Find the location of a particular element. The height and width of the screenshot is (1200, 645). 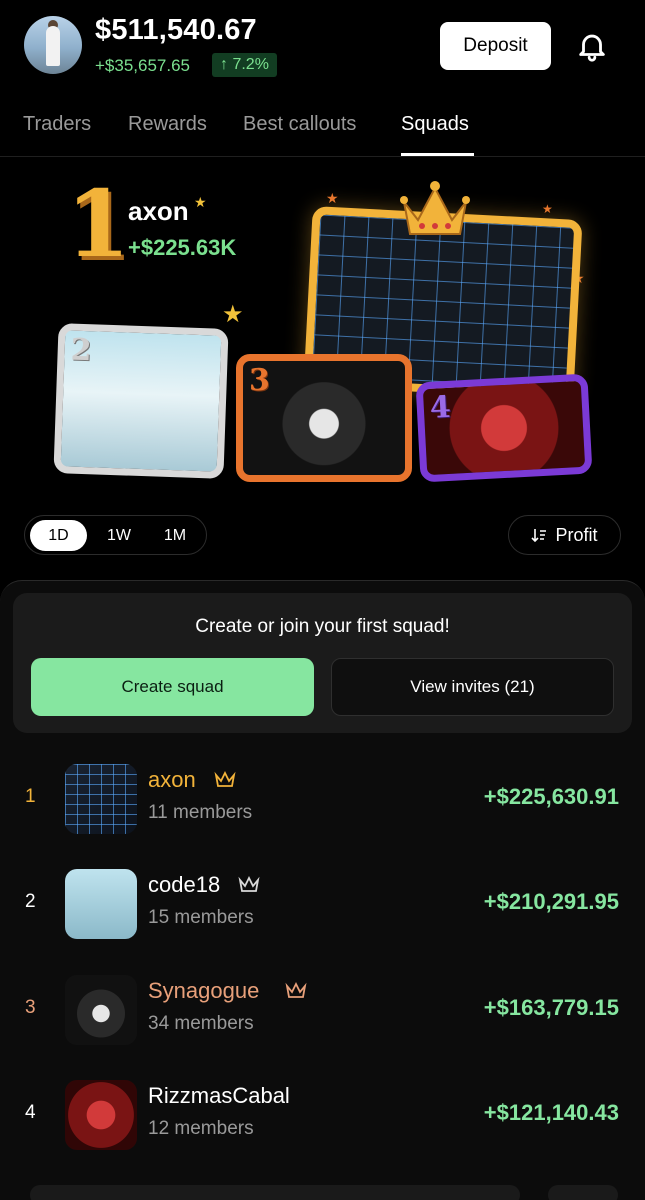

squad-profit: +$210,291.95 is located at coordinates (551, 901).